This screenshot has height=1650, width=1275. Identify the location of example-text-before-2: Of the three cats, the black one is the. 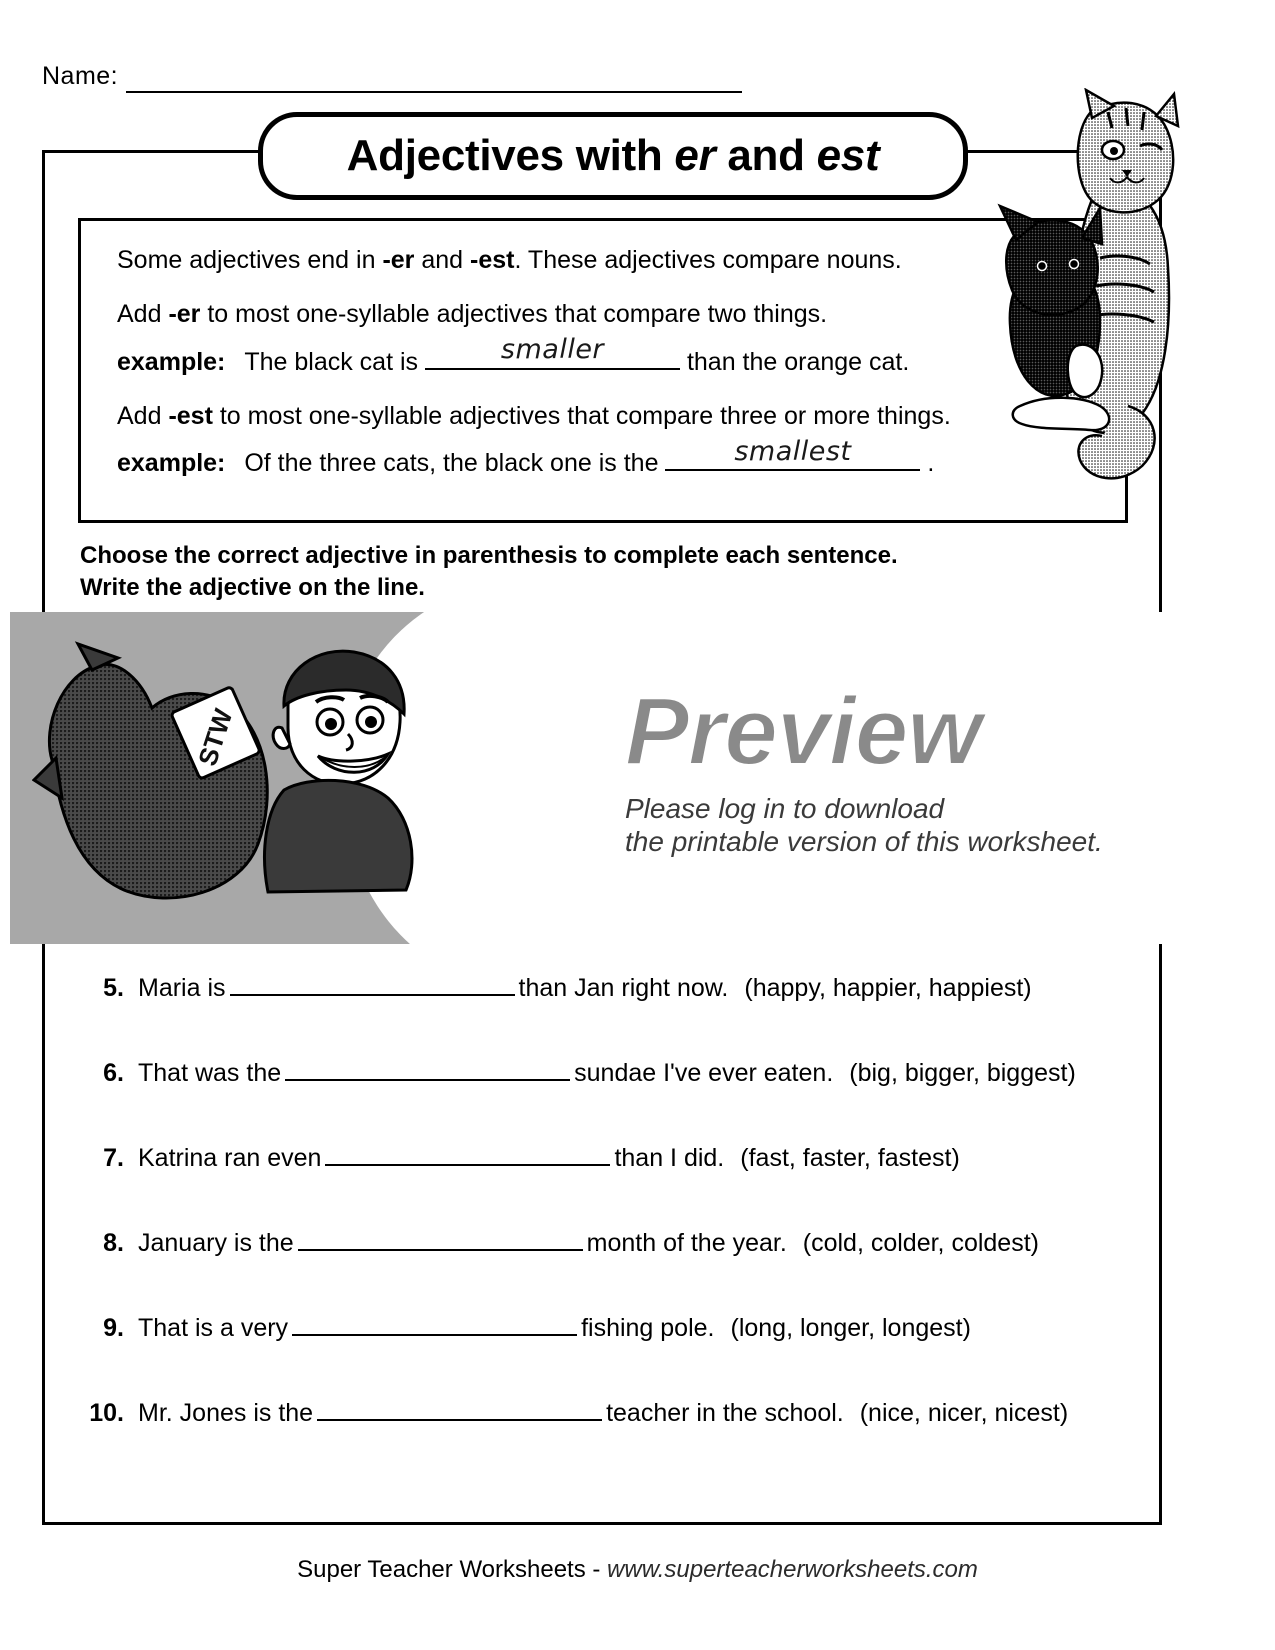
(451, 463).